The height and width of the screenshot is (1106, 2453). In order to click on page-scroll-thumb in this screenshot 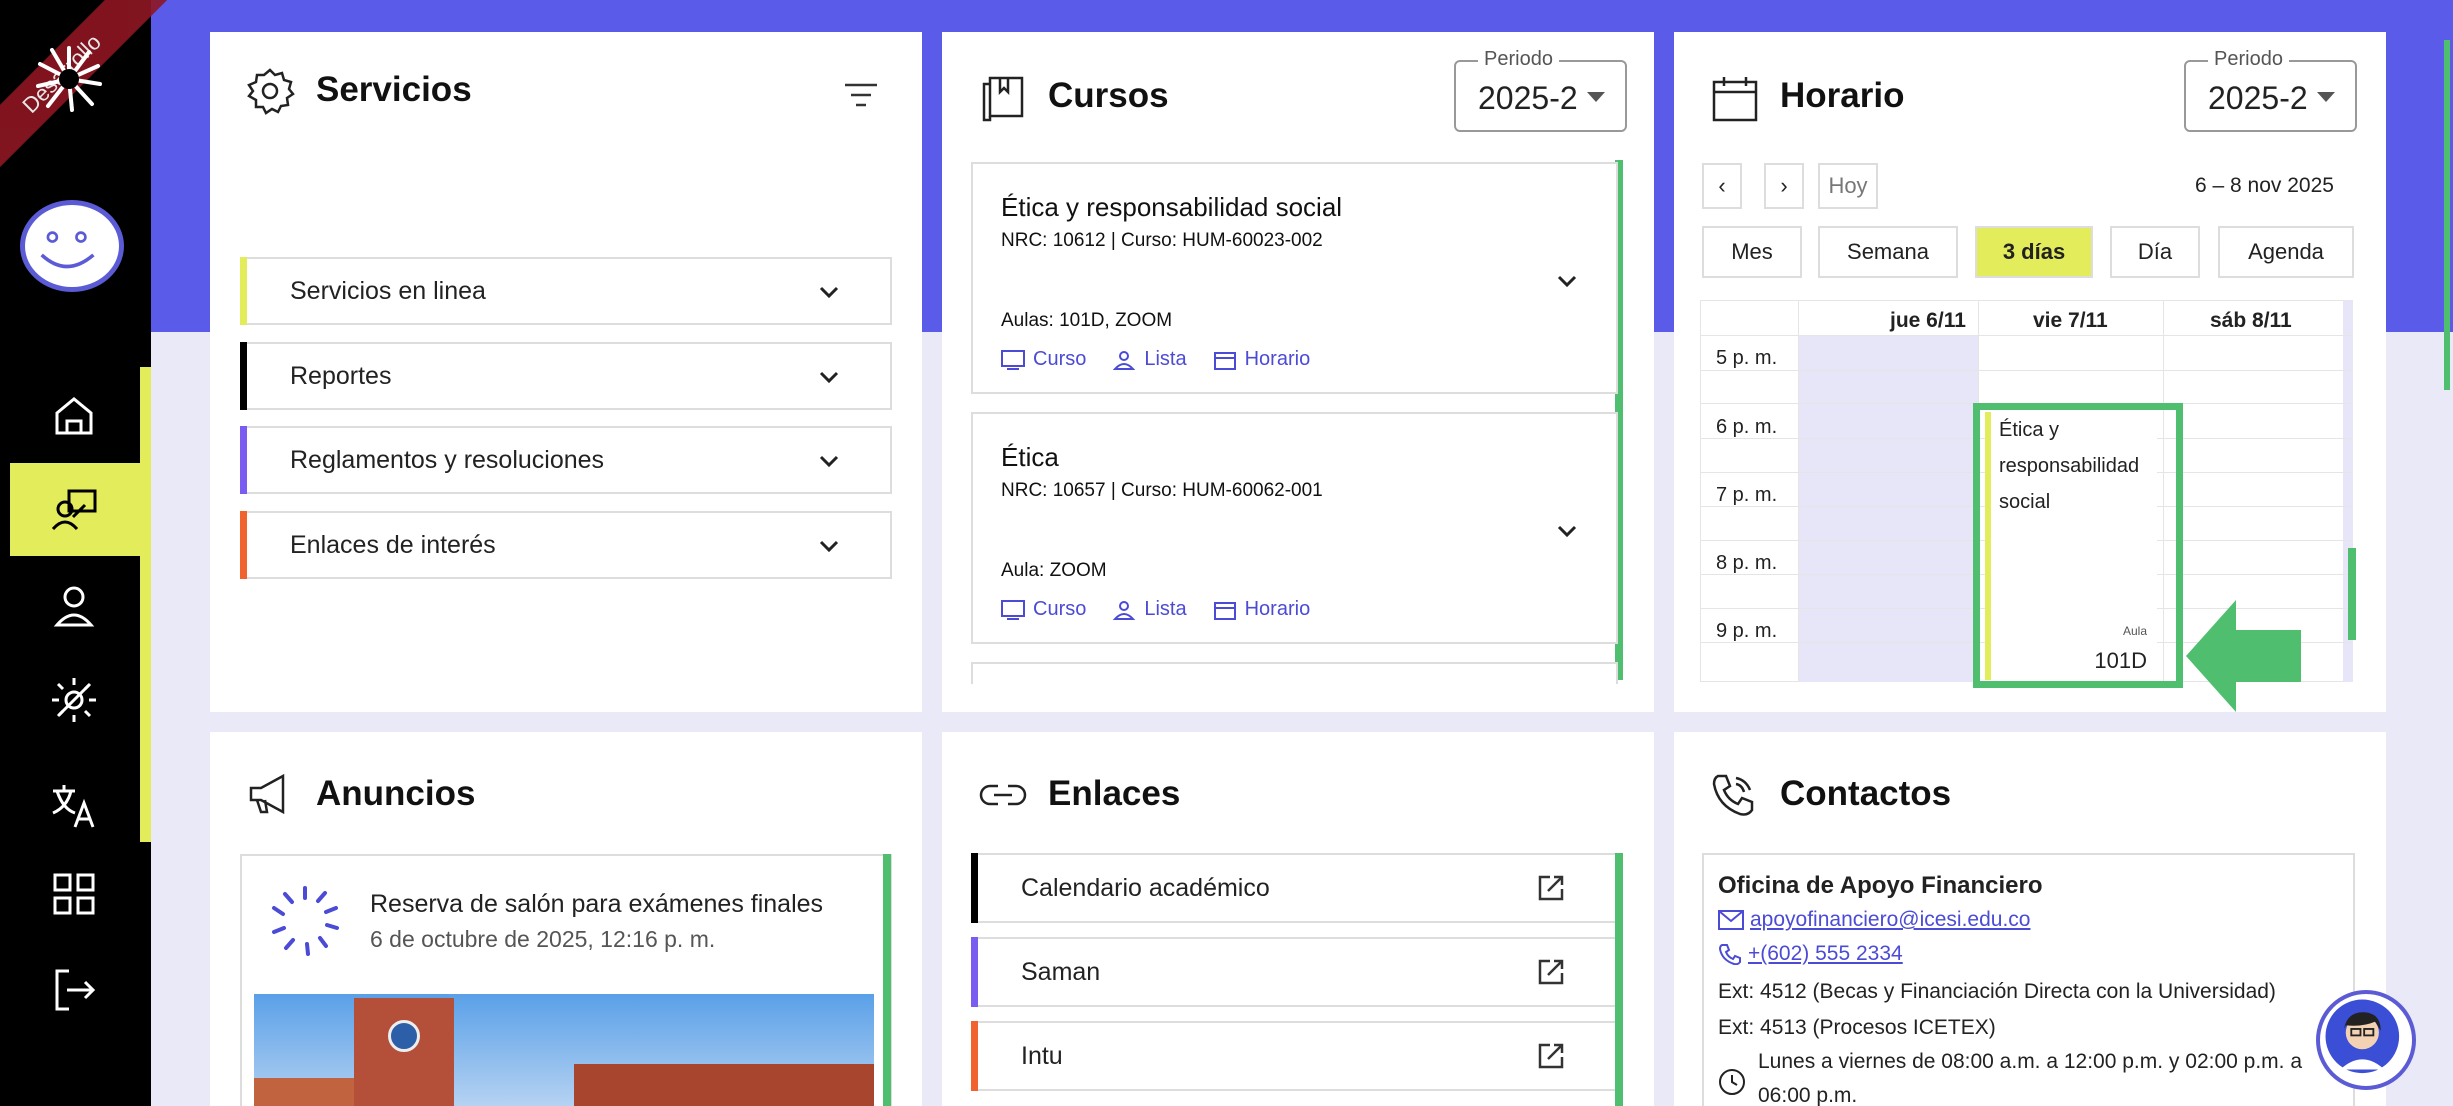, I will do `click(2447, 215)`.